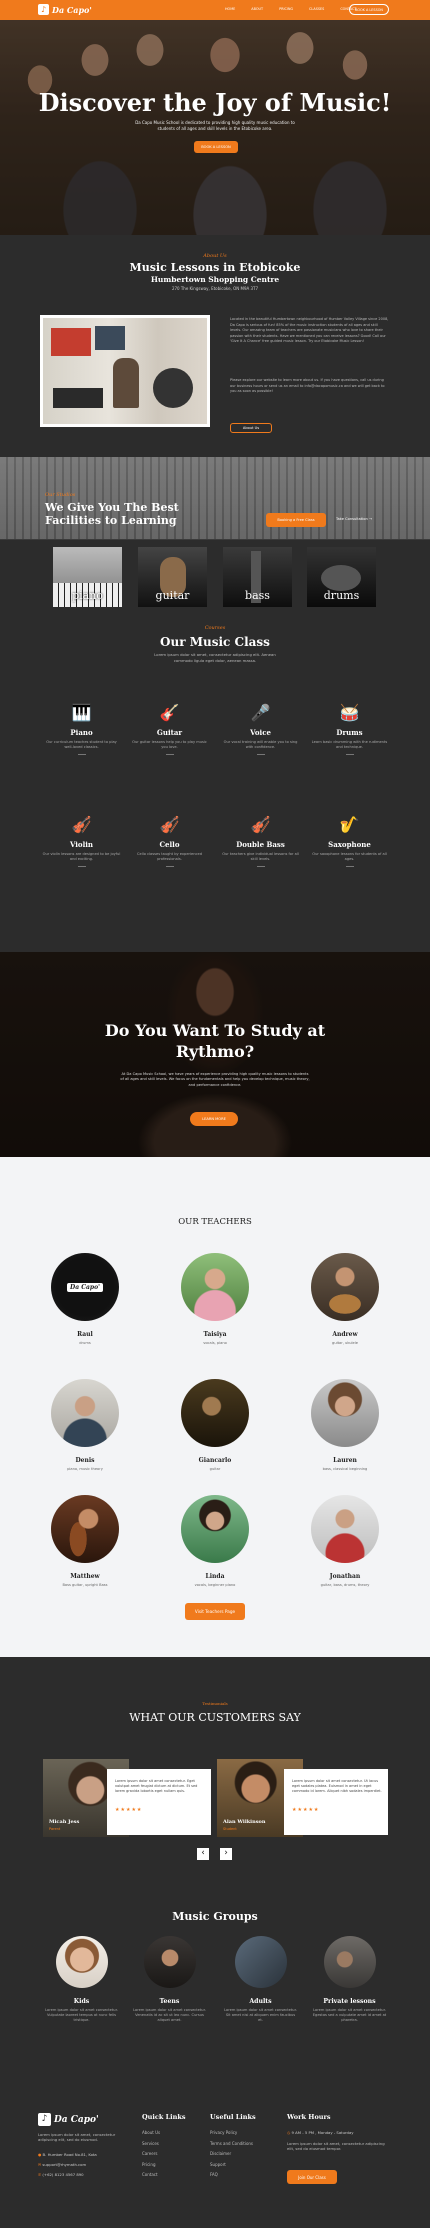 This screenshot has width=430, height=2228. I want to click on facility-card-bass: bass, so click(257, 577).